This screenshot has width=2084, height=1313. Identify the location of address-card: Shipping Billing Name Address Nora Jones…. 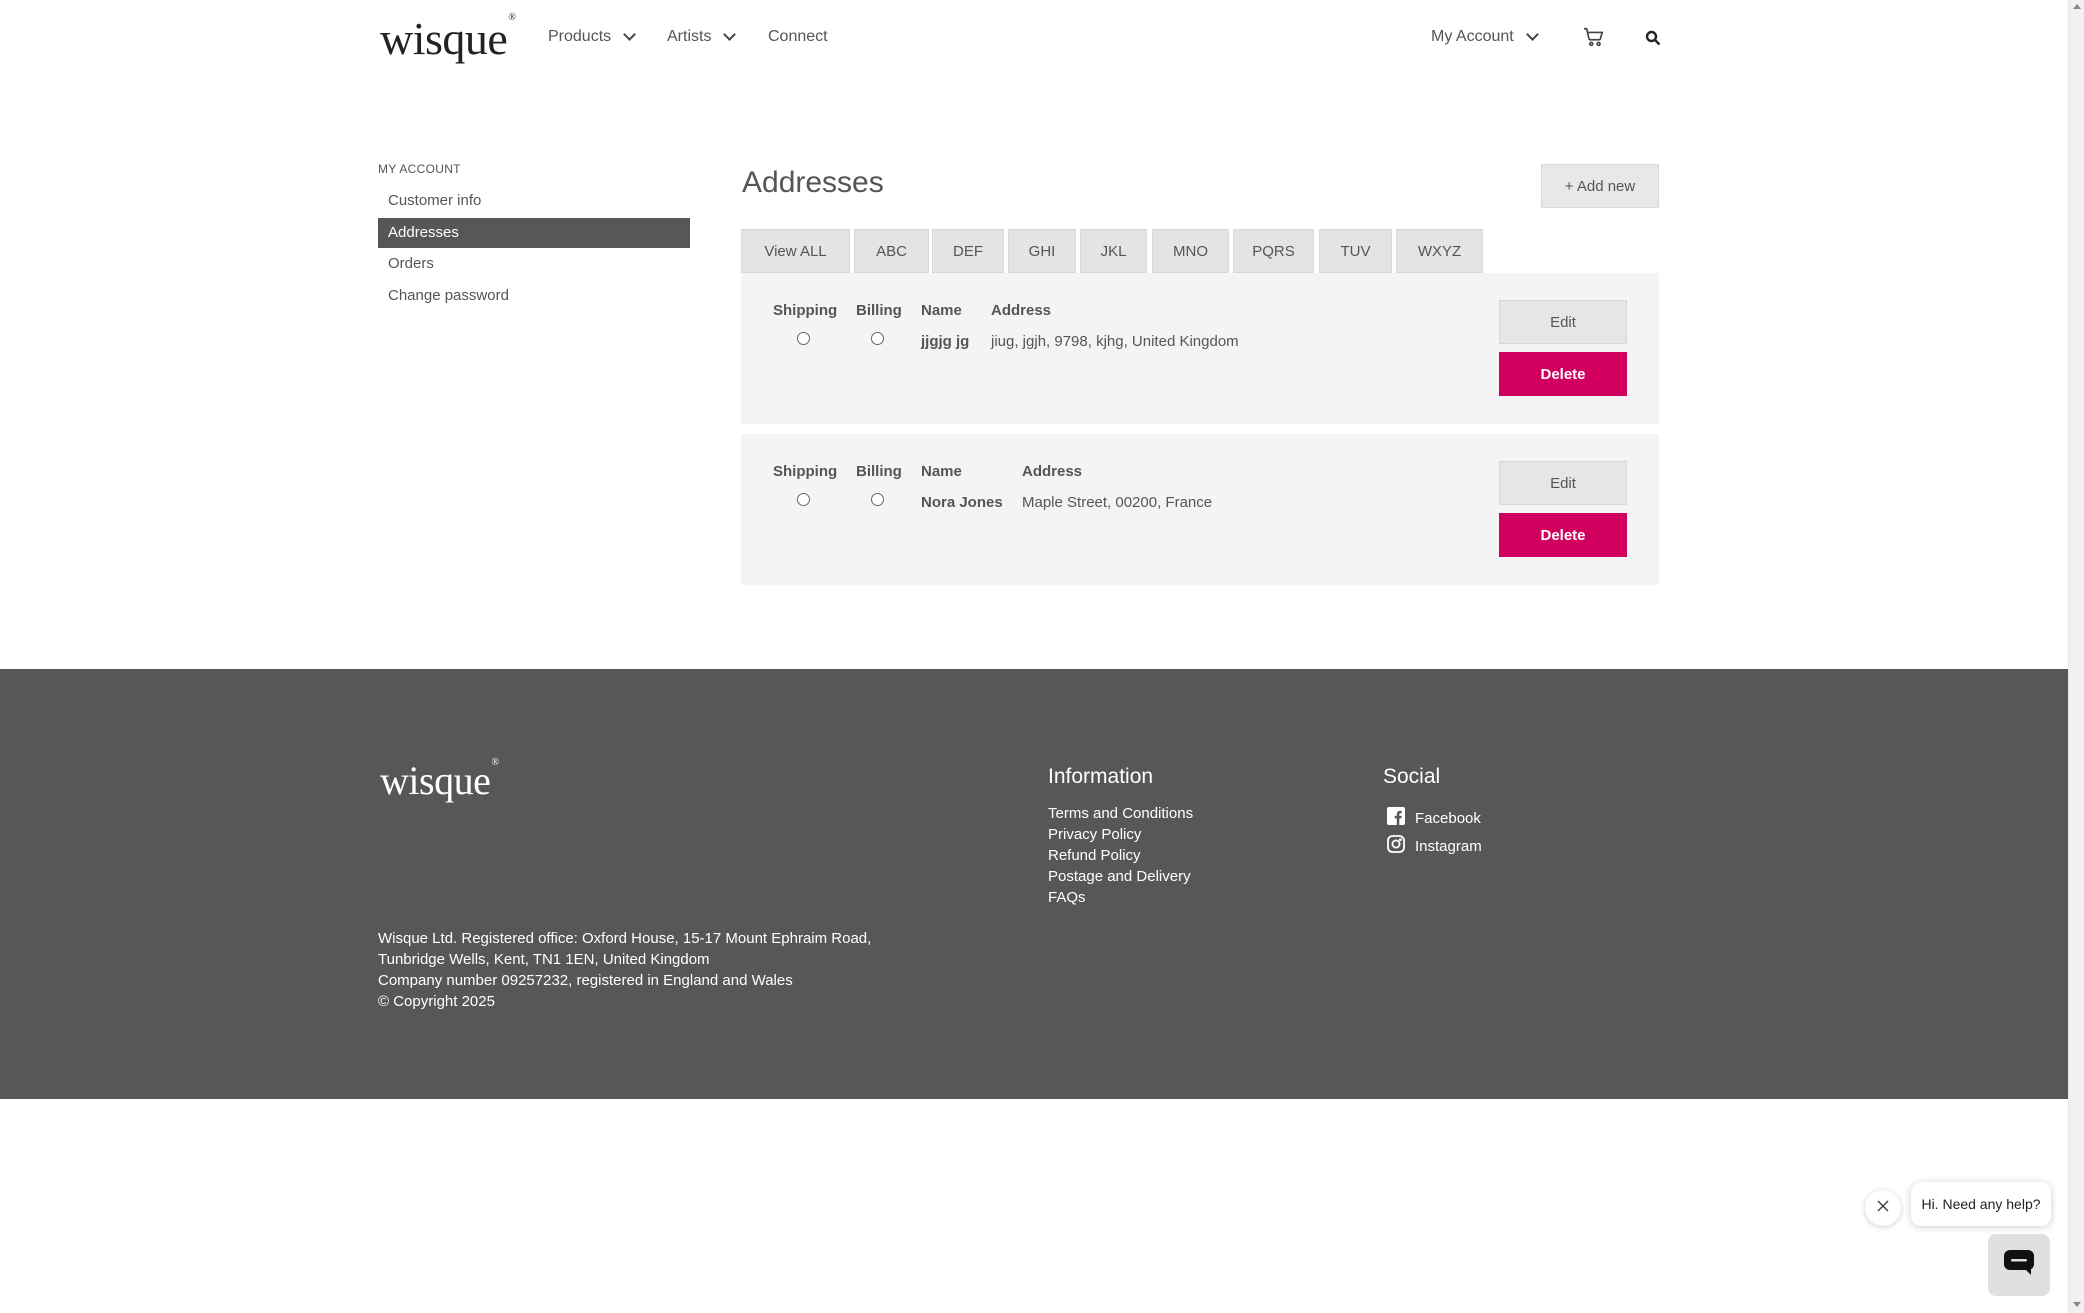
(1200, 509).